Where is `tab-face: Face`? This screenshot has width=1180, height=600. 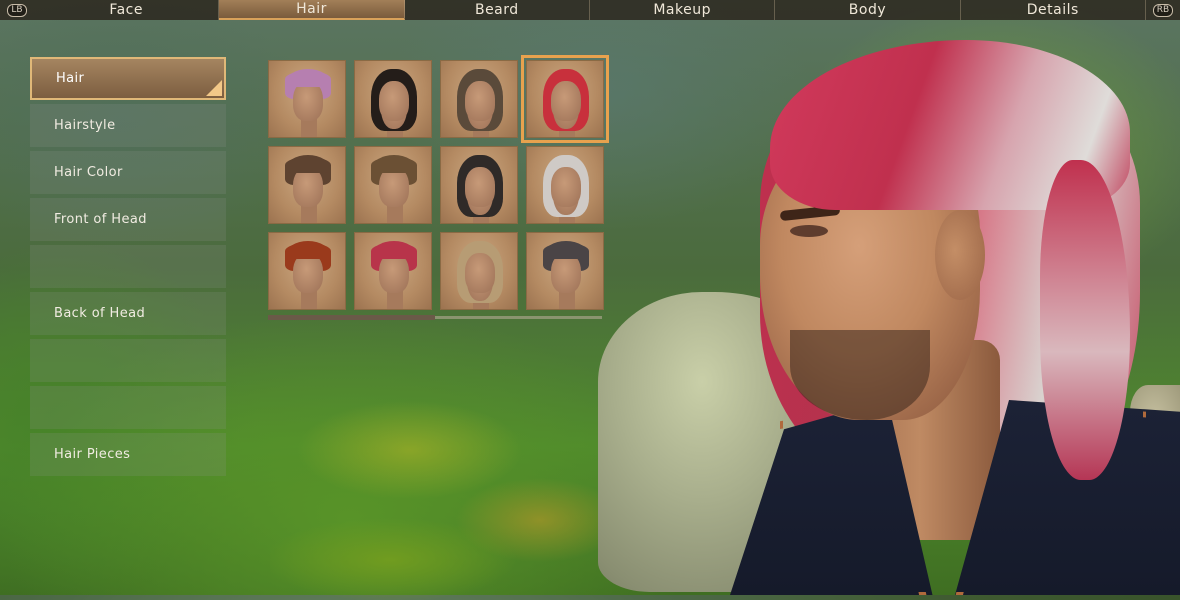
tab-face: Face is located at coordinates (127, 10).